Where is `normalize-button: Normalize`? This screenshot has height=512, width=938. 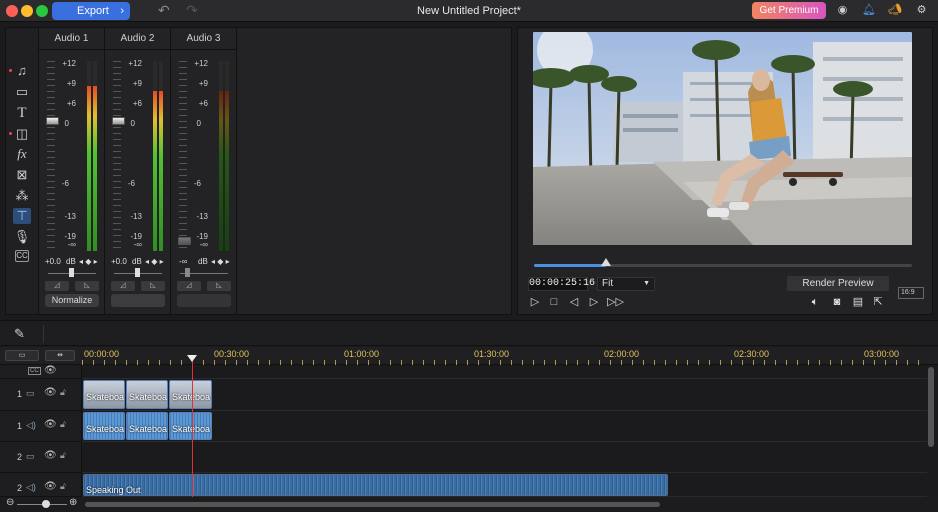
normalize-button: Normalize is located at coordinates (72, 300).